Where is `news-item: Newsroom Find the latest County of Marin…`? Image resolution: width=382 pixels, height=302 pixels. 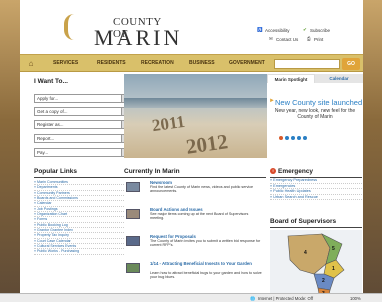 news-item: Newsroom Find the latest County of Marin… is located at coordinates (195, 193).